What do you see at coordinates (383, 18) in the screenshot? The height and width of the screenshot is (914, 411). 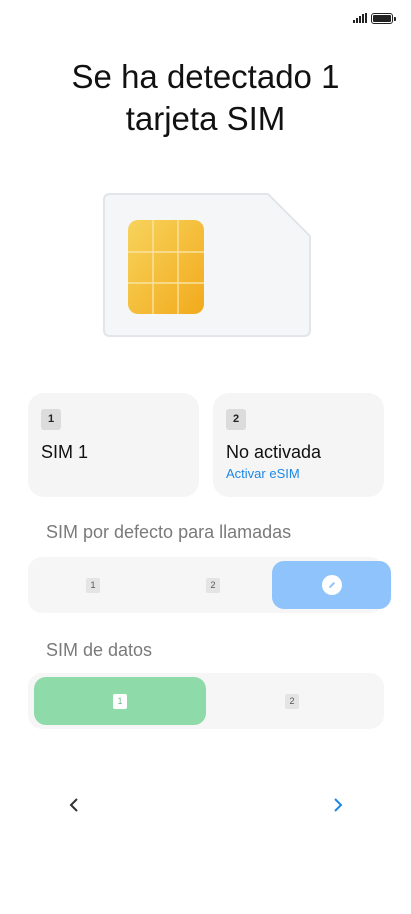 I see `battery-full-icon` at bounding box center [383, 18].